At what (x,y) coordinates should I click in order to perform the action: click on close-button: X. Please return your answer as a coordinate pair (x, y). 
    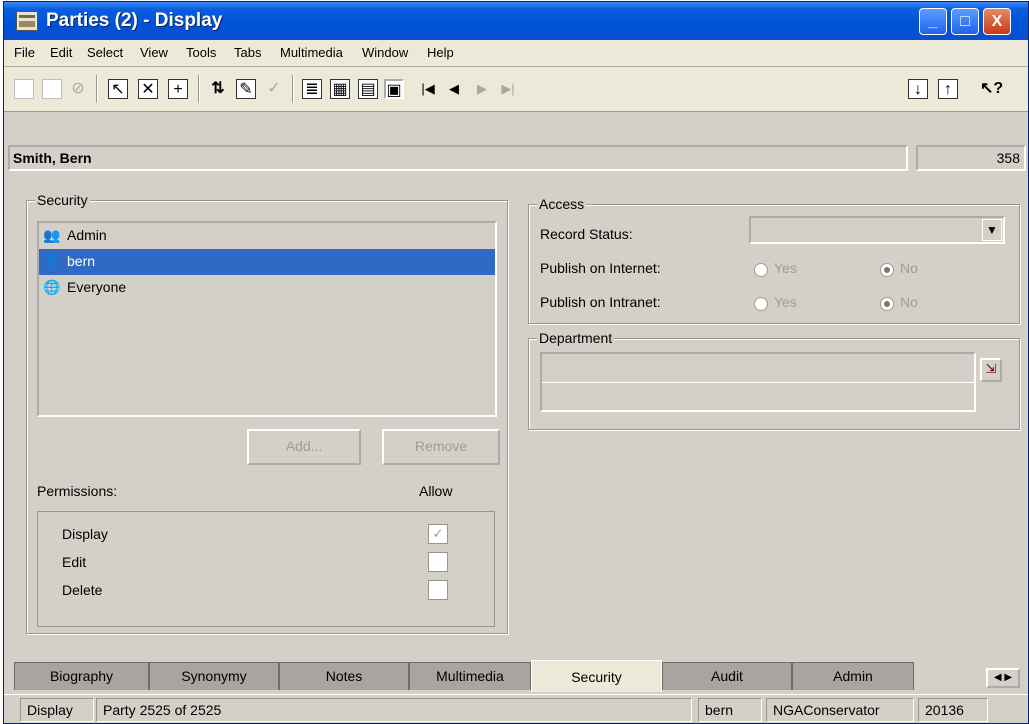
    Looking at the image, I should click on (997, 21).